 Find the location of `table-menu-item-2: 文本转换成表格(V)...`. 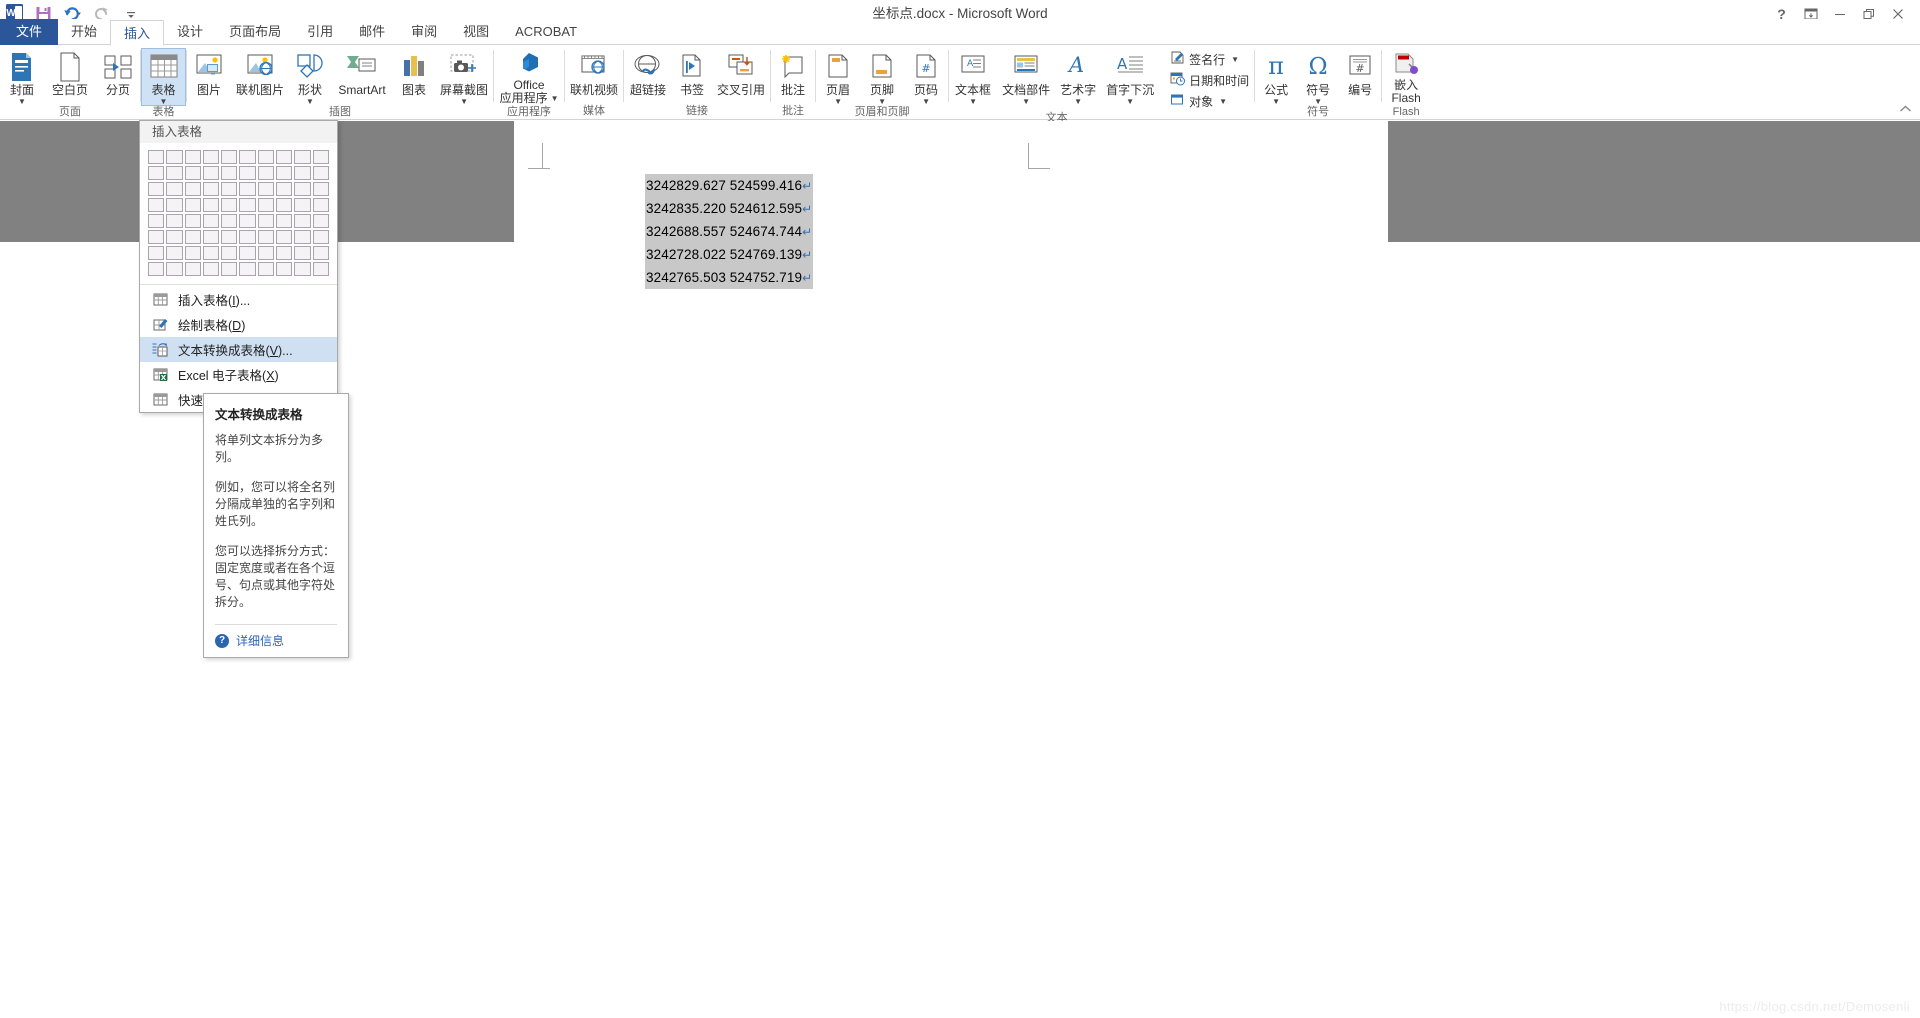

table-menu-item-2: 文本转换成表格(V)... is located at coordinates (238, 349).